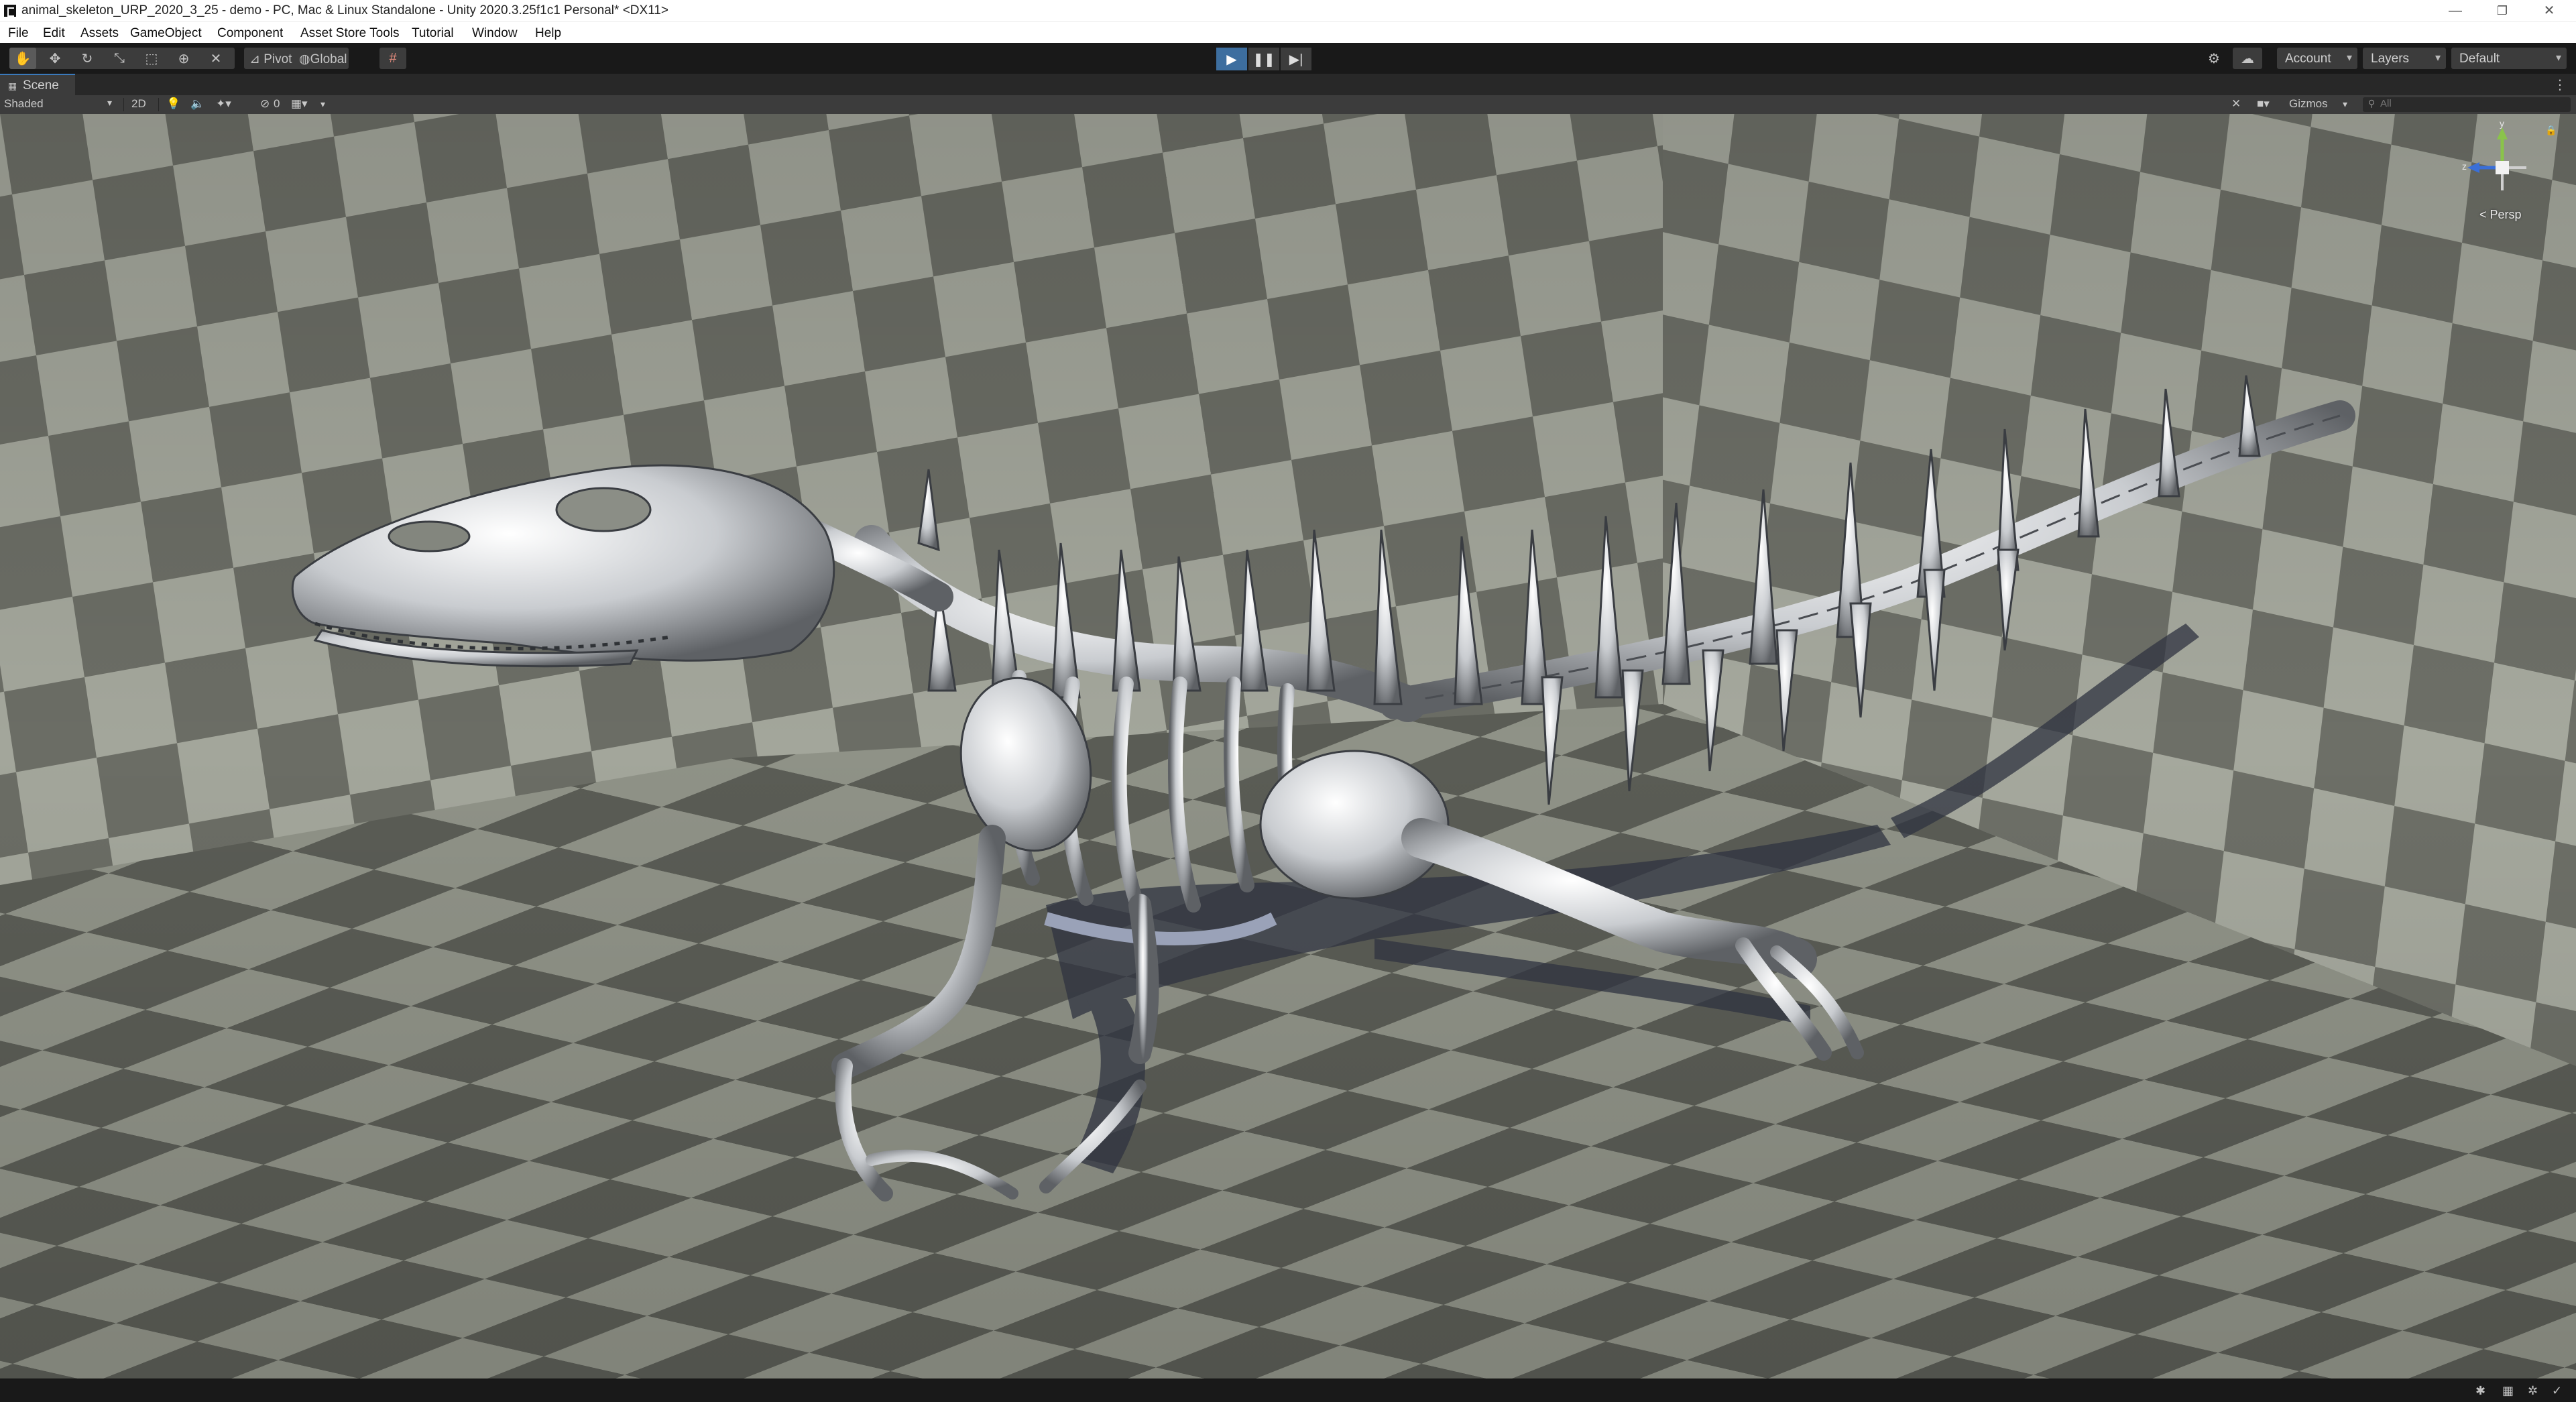 This screenshot has width=2576, height=1402. Describe the element at coordinates (22, 59) in the screenshot. I see `hand-tool-icon: ✋` at that location.